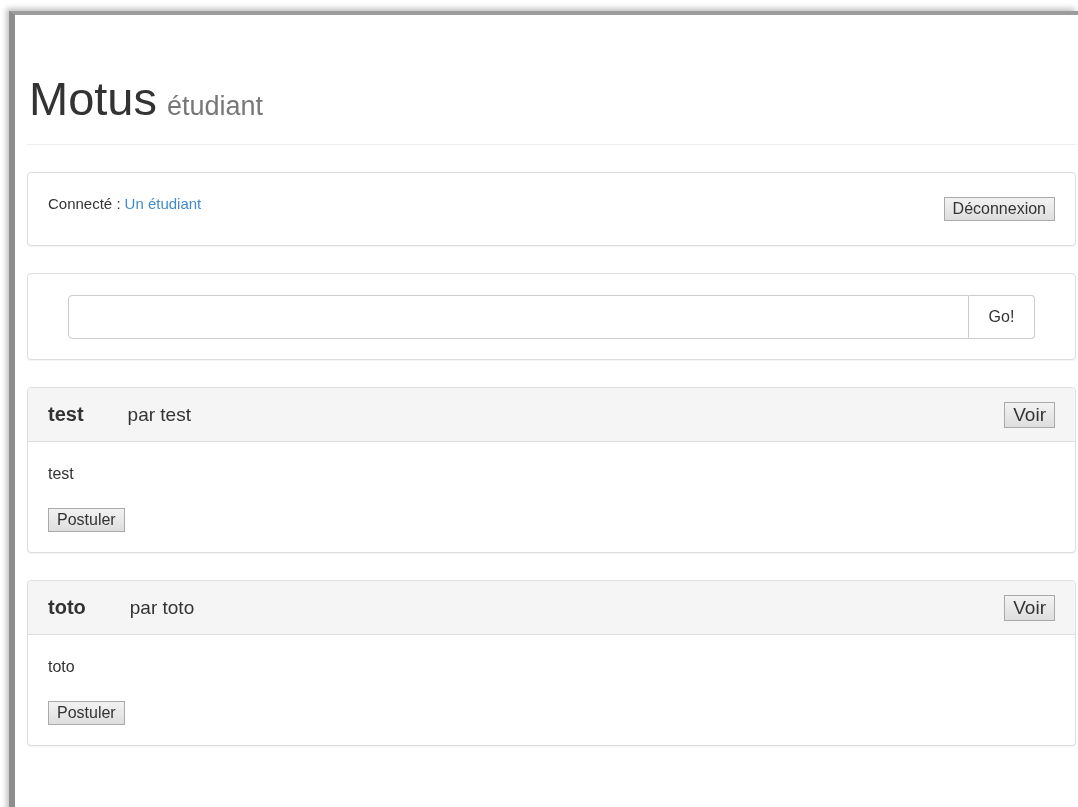  Describe the element at coordinates (159, 414) in the screenshot. I see `offer-author: par test` at that location.